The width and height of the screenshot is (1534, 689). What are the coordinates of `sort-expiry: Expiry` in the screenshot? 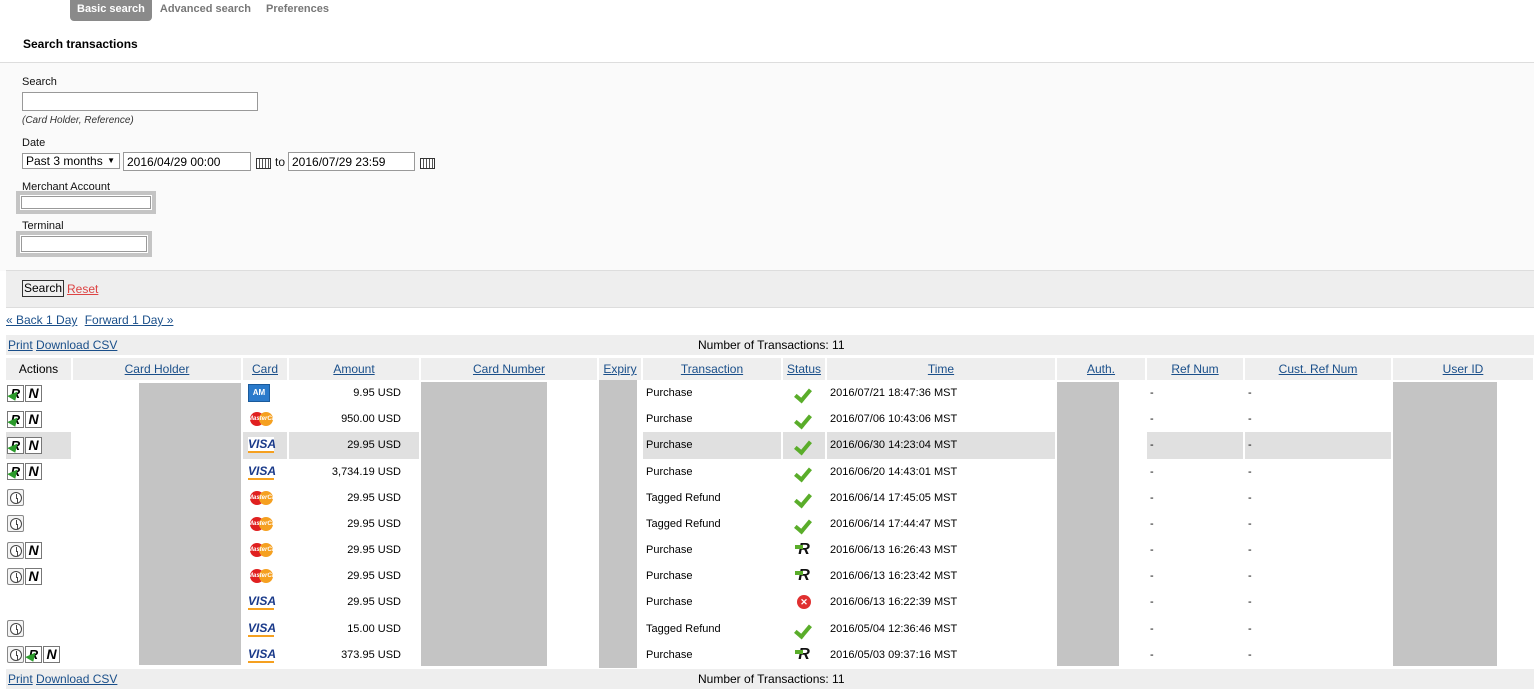 It's located at (619, 369).